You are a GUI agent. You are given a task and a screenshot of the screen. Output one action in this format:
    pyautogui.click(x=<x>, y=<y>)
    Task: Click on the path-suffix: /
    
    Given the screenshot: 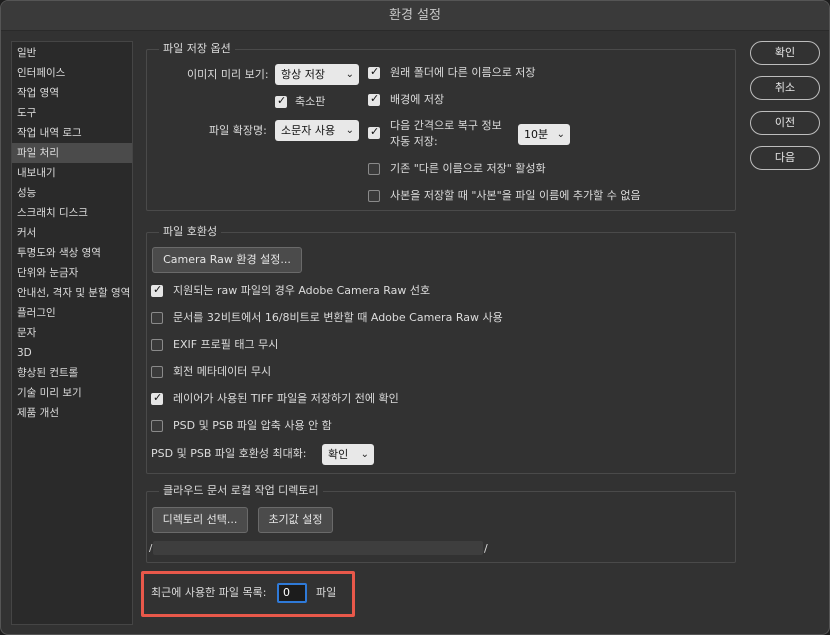 What is the action you would take?
    pyautogui.click(x=486, y=548)
    